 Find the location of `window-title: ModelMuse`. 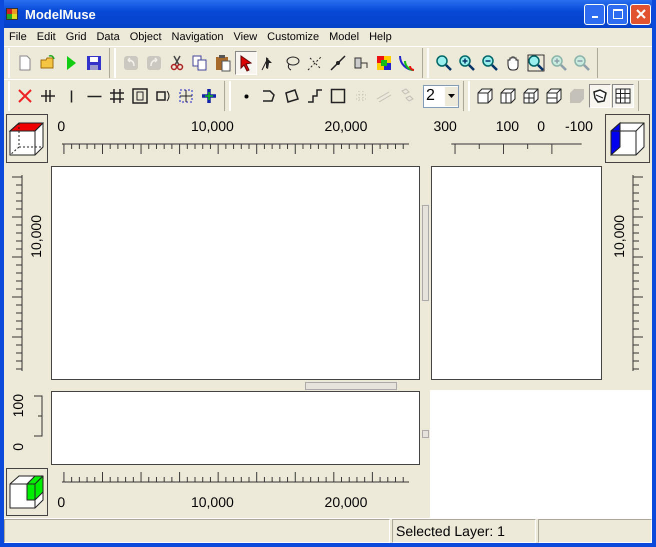

window-title: ModelMuse is located at coordinates (60, 14).